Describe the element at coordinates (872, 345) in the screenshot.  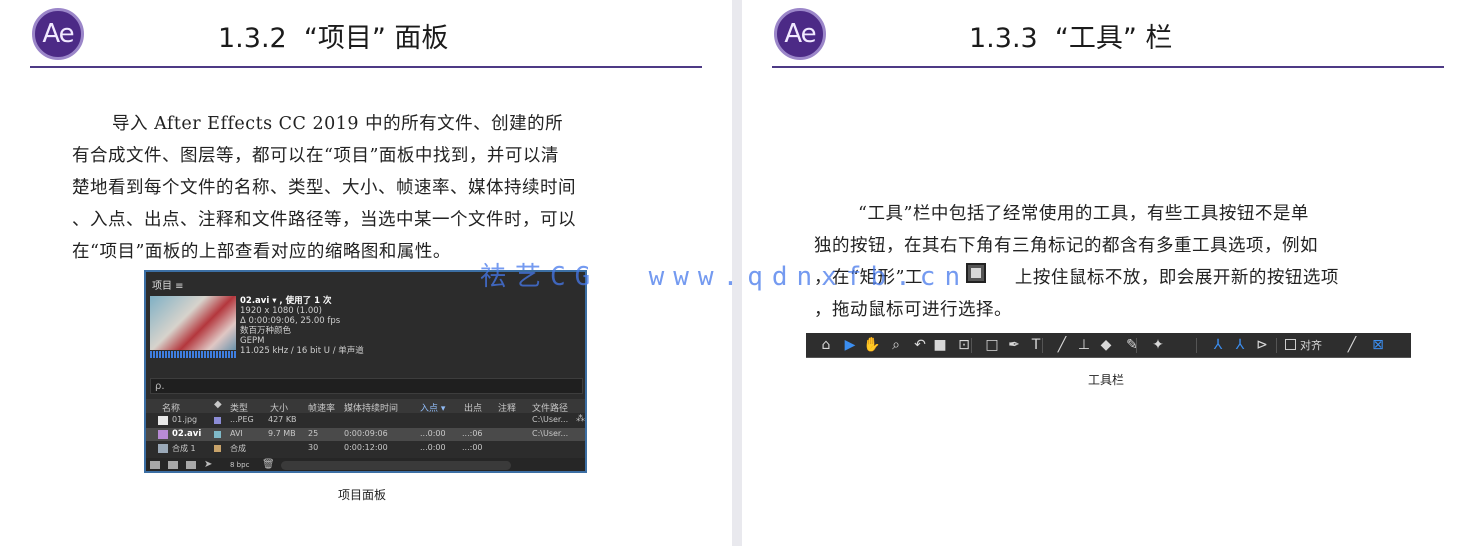
I see `hand-icon: ✋` at that location.